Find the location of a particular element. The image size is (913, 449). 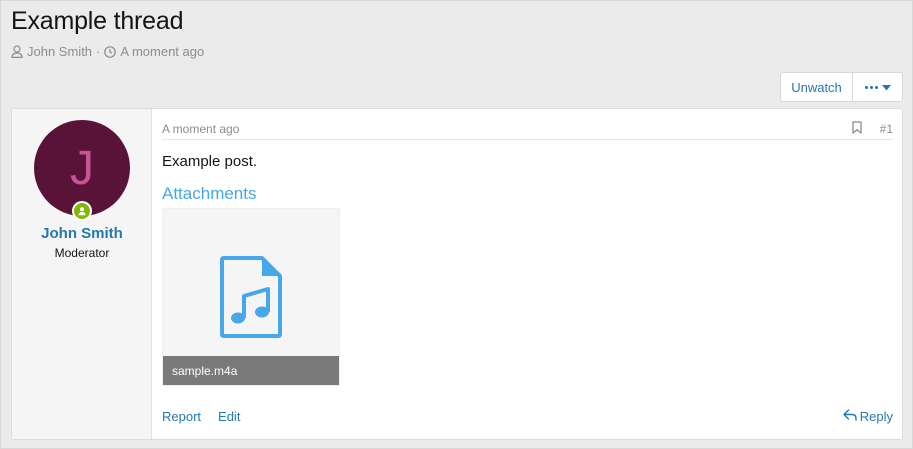

post-body: Example post. is located at coordinates (210, 161).